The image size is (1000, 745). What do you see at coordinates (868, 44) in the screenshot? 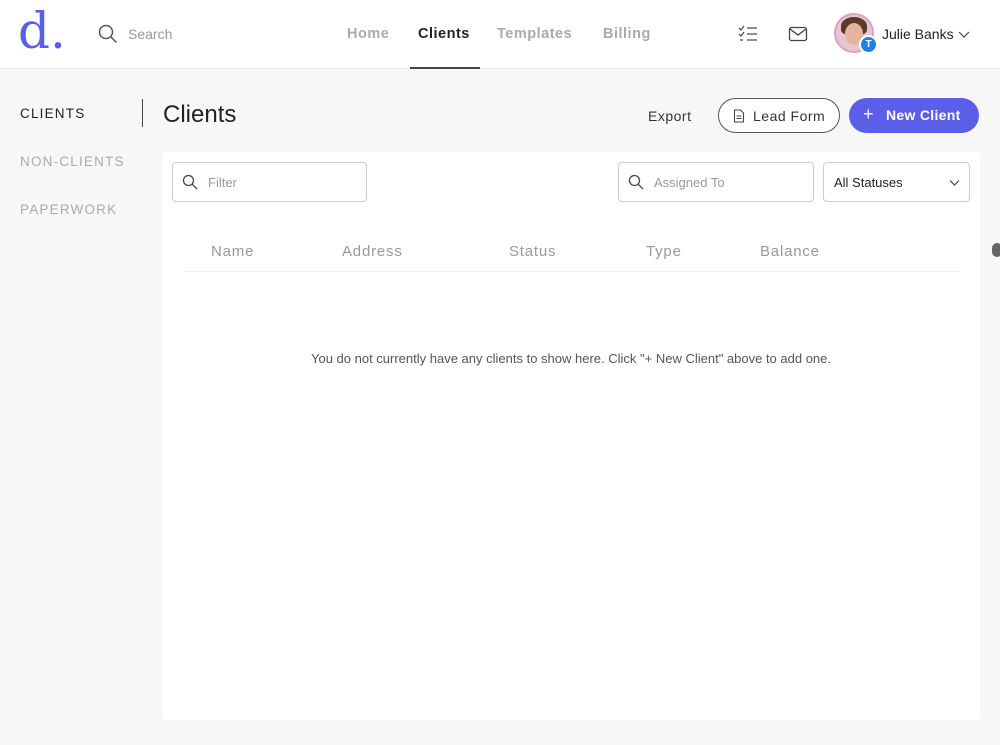
I see `user-initial-badge: T` at bounding box center [868, 44].